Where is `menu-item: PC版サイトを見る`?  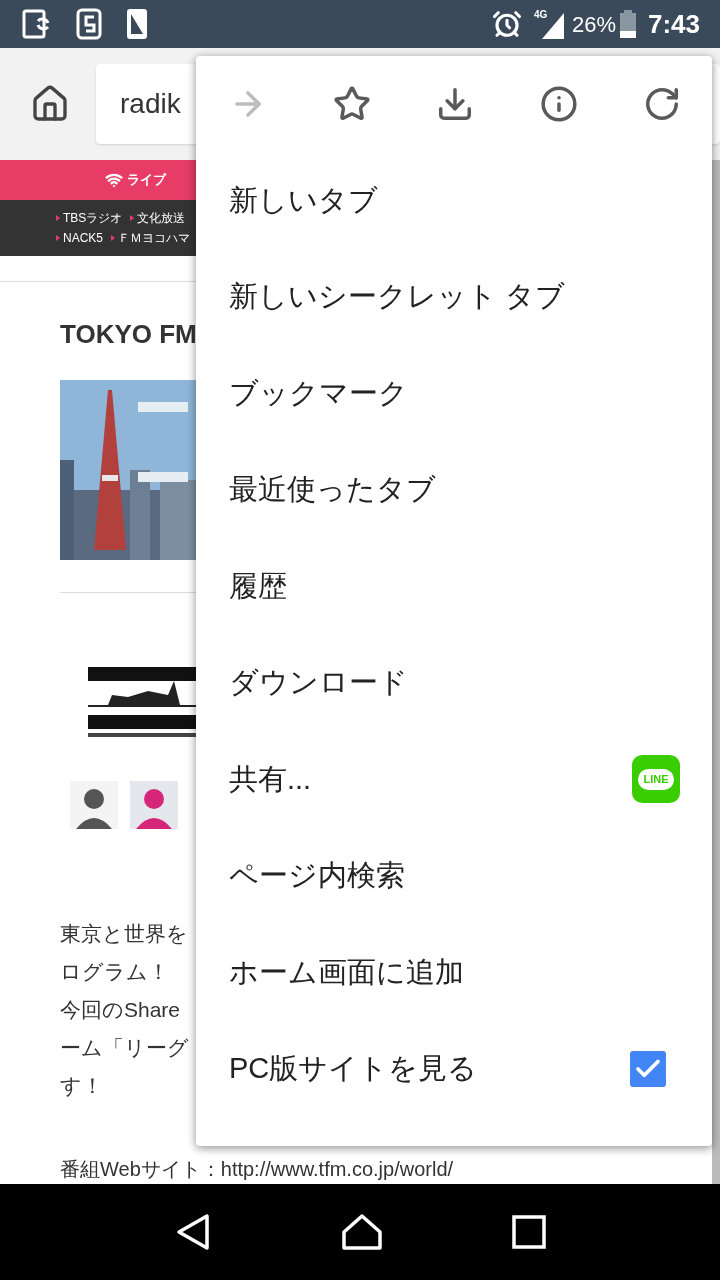
menu-item: PC版サイトを見る is located at coordinates (454, 1068).